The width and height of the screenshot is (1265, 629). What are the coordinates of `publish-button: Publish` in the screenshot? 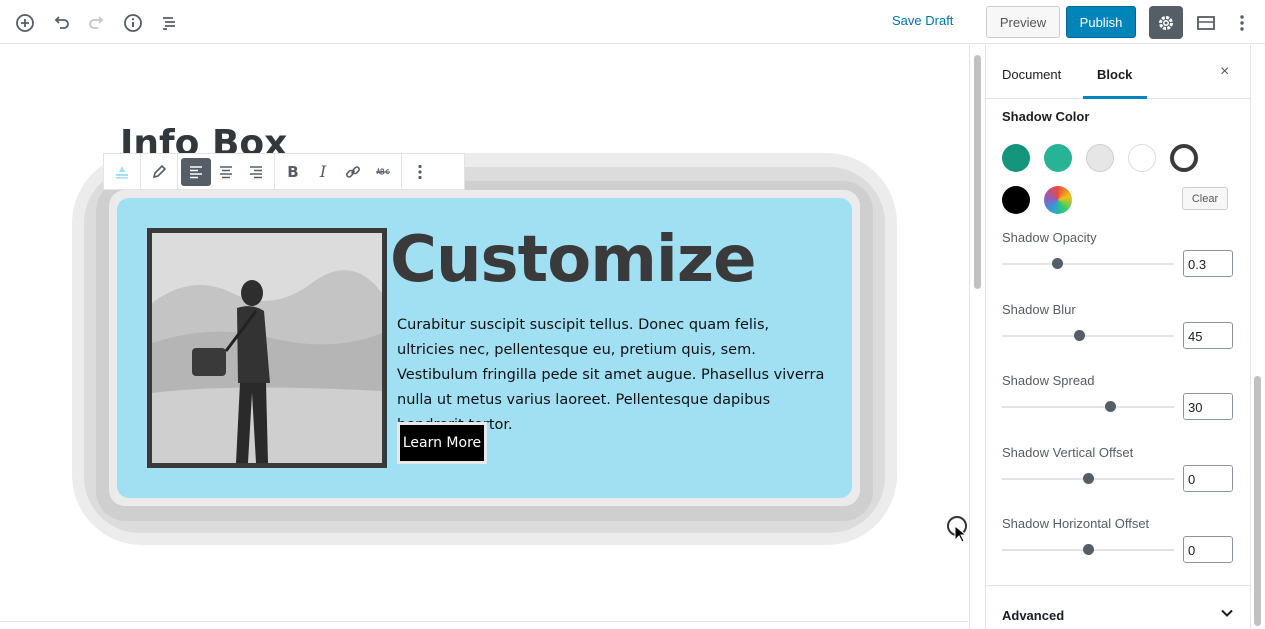 It's located at (1101, 22).